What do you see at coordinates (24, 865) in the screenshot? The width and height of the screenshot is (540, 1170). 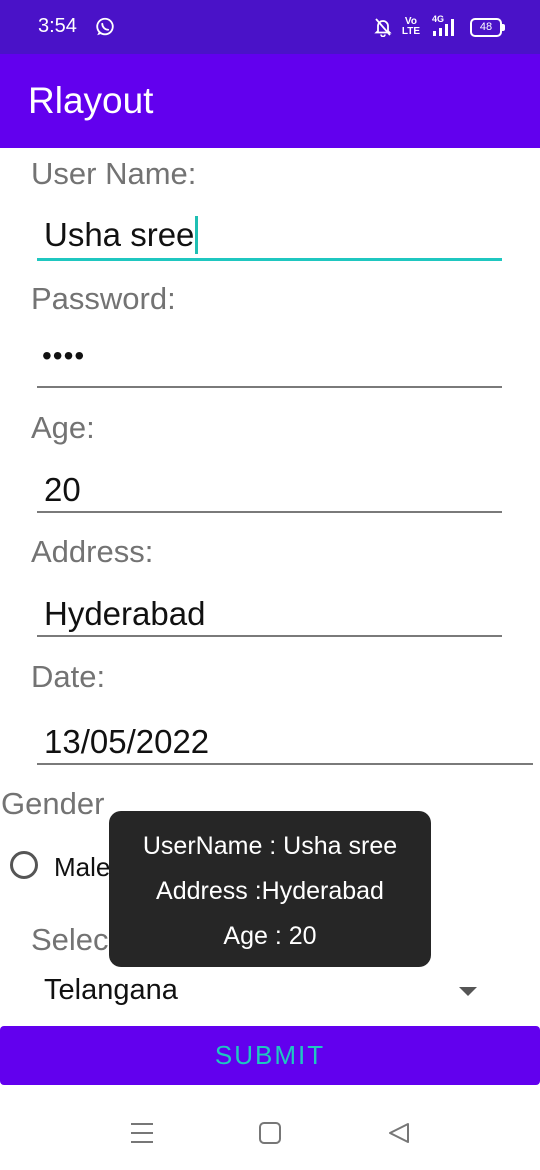 I see `radio-circle-icon` at bounding box center [24, 865].